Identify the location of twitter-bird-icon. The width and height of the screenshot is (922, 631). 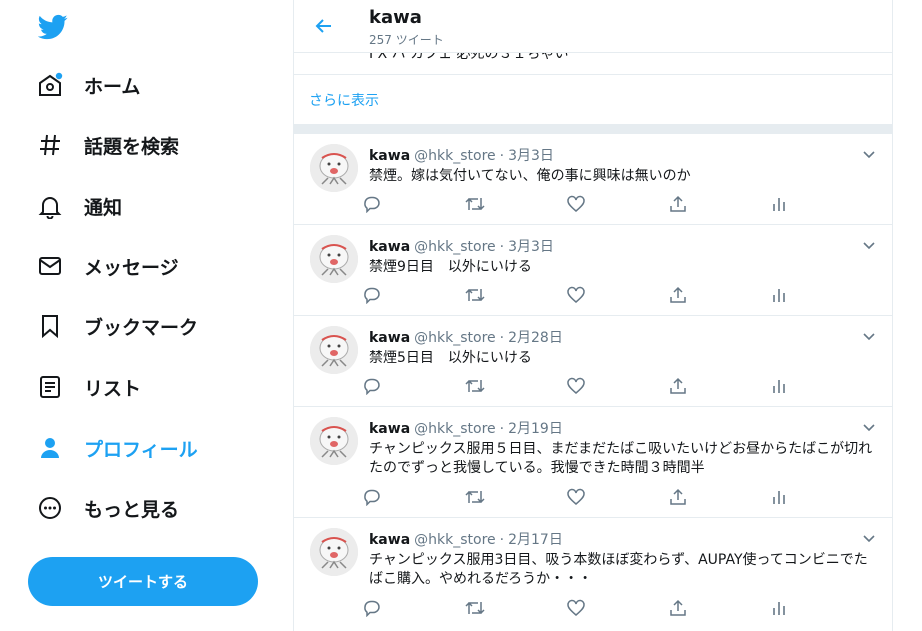
(52, 27).